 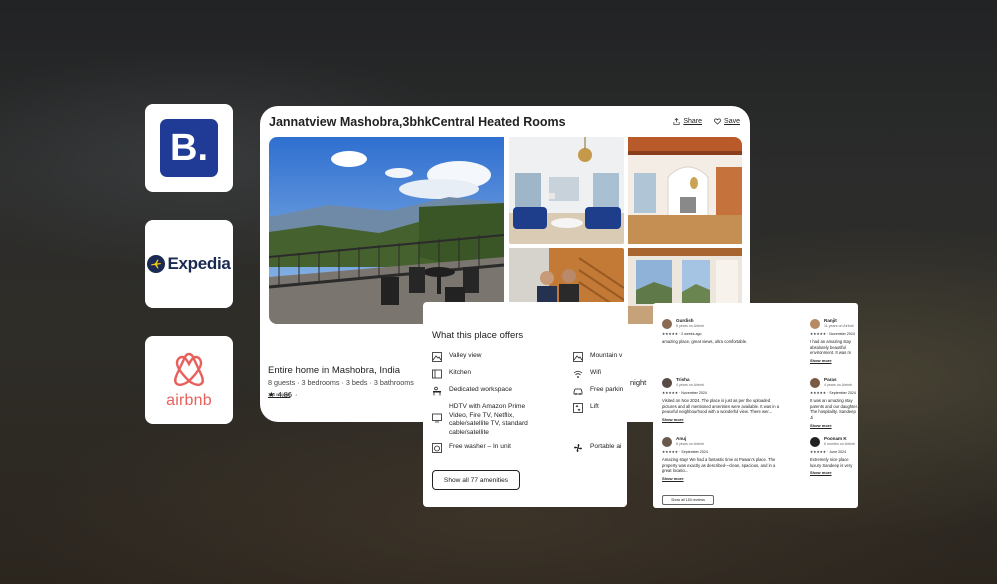 What do you see at coordinates (578, 391) in the screenshot?
I see `car-icon` at bounding box center [578, 391].